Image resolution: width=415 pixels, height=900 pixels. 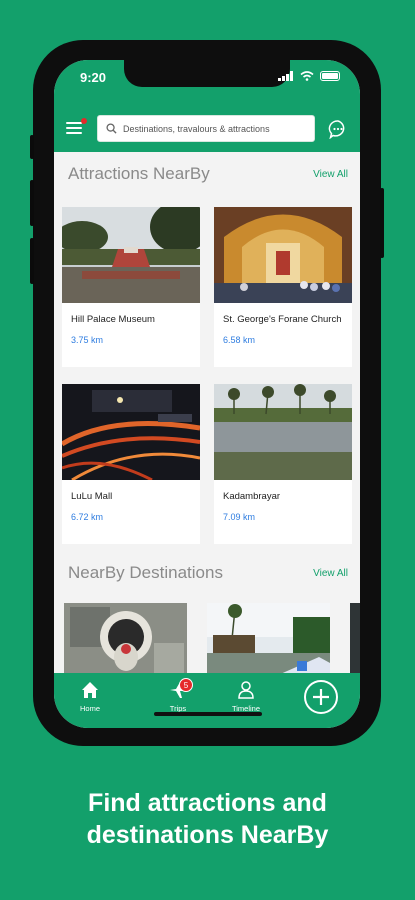 What do you see at coordinates (131, 255) in the screenshot?
I see `hill-palace-image` at bounding box center [131, 255].